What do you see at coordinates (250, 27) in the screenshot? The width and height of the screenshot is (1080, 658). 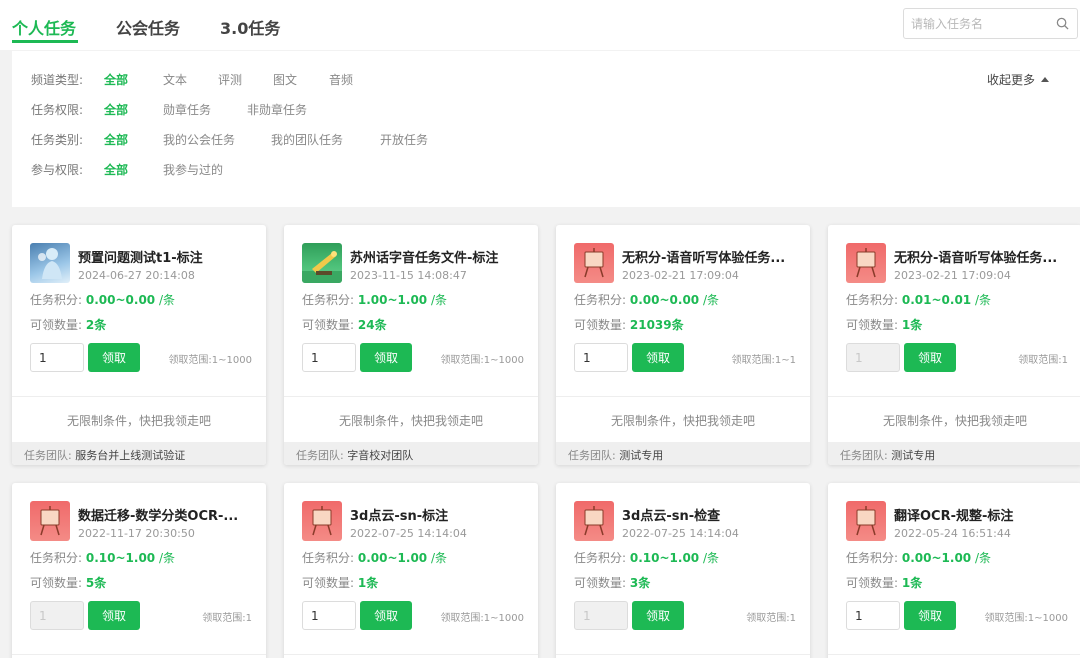 I see `tab-3-0-tasks: 3.0任务` at bounding box center [250, 27].